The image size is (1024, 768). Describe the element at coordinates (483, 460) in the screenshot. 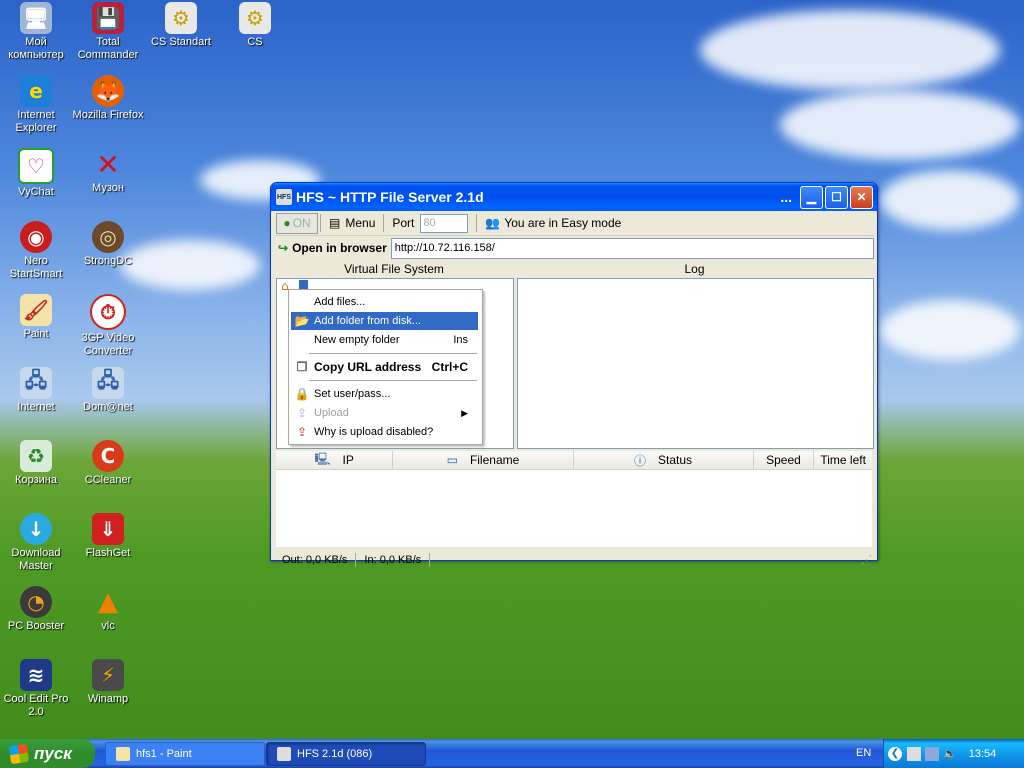

I see `column-filename: ▭ Filename` at that location.